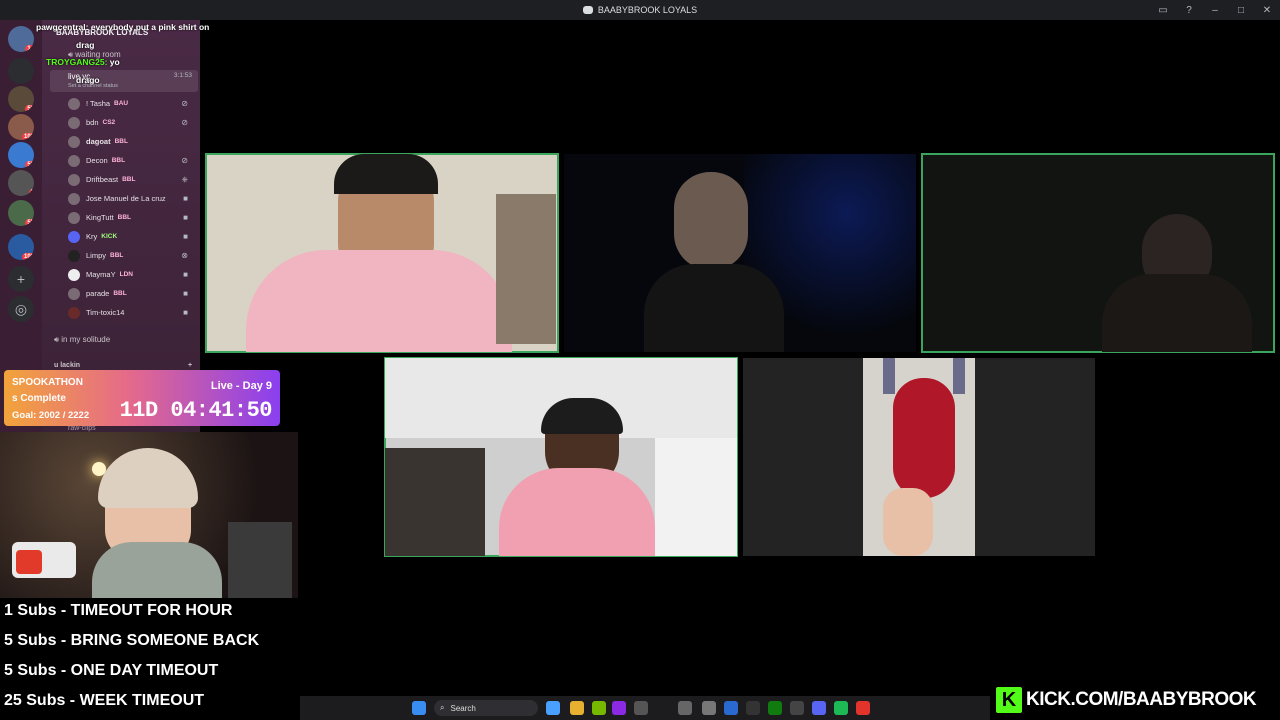 The height and width of the screenshot is (720, 1280). Describe the element at coordinates (132, 179) in the screenshot. I see `voice-member: Driftbeast BBL ⎈` at that location.